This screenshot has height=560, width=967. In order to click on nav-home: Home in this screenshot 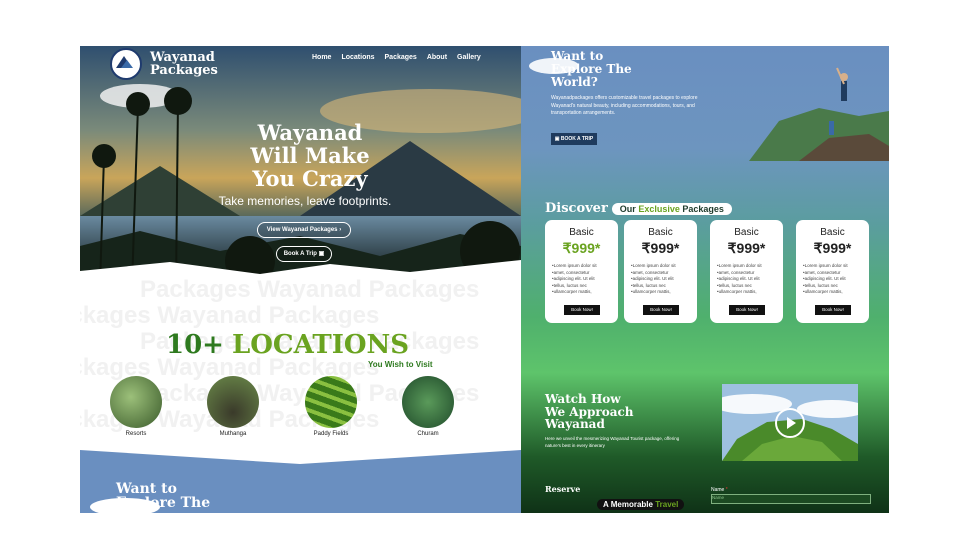, I will do `click(321, 57)`.